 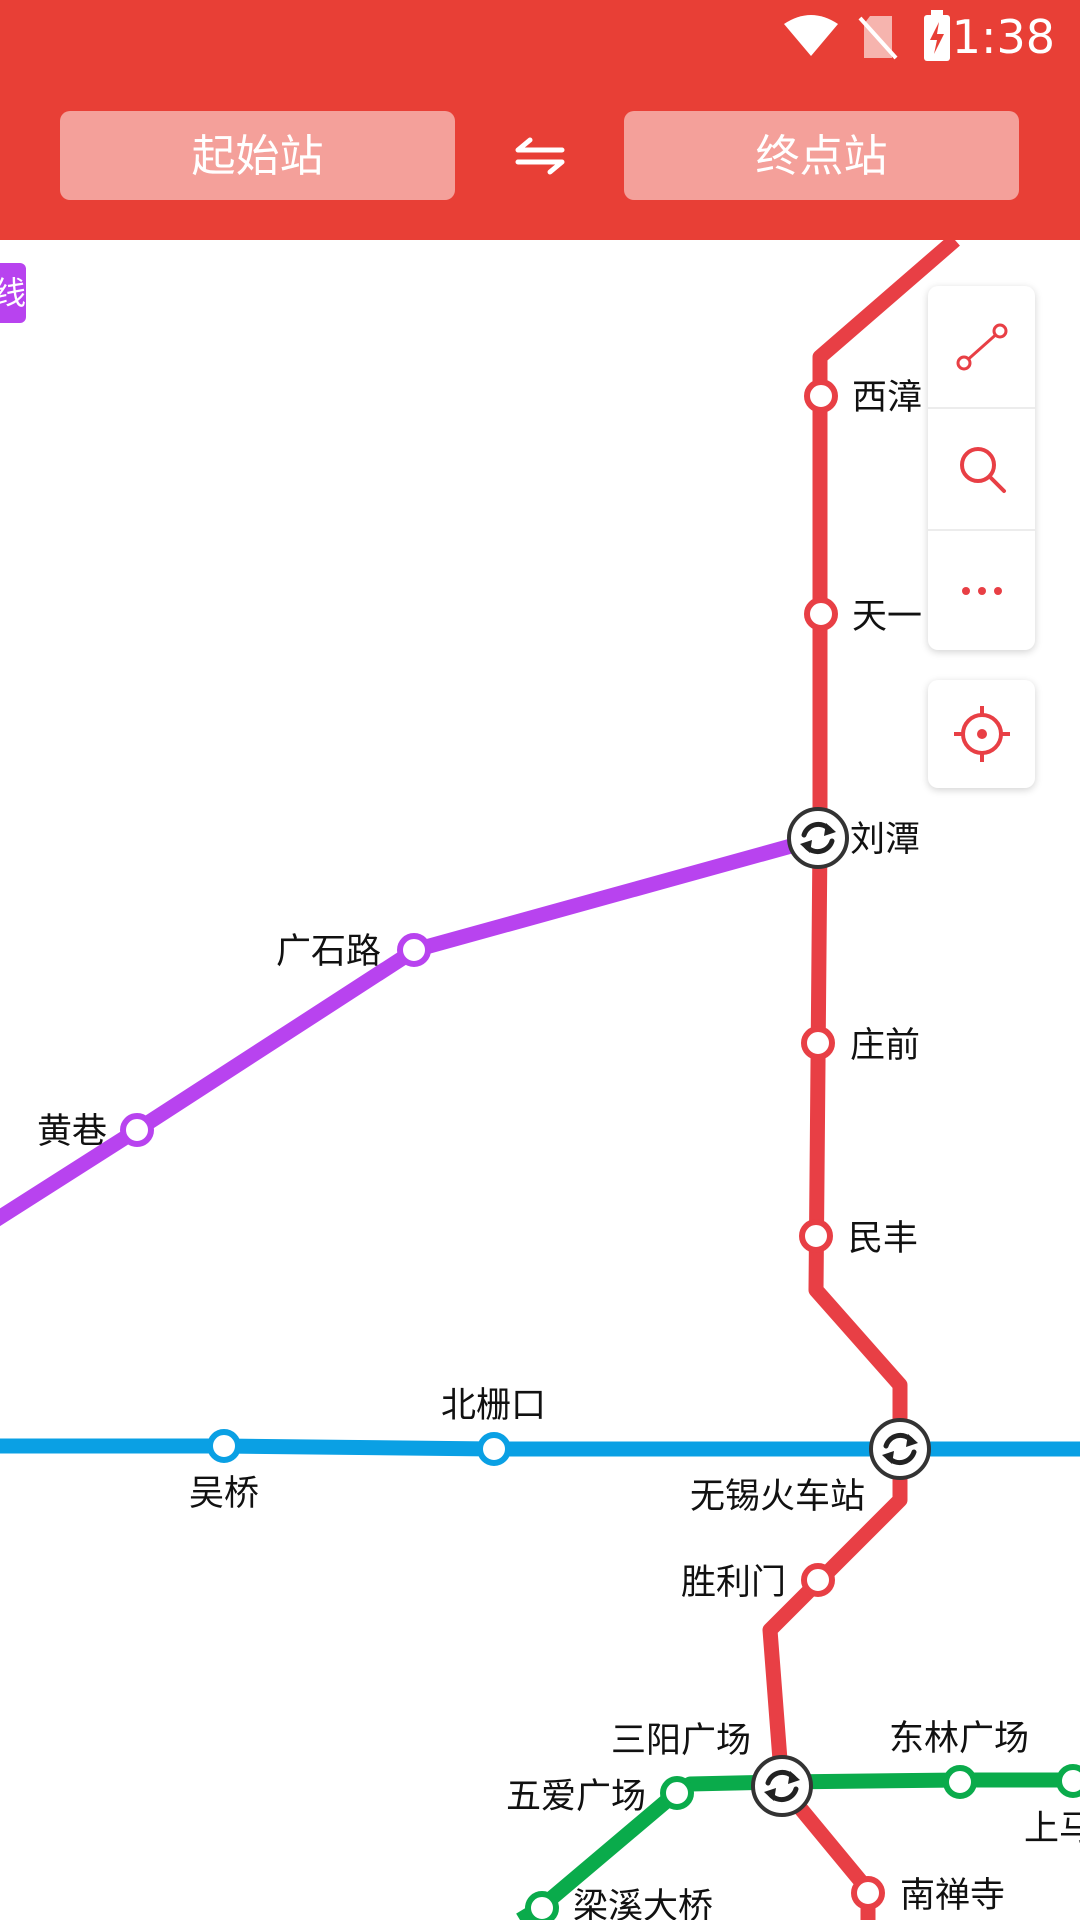 I want to click on battery-charging-icon, so click(x=937, y=35).